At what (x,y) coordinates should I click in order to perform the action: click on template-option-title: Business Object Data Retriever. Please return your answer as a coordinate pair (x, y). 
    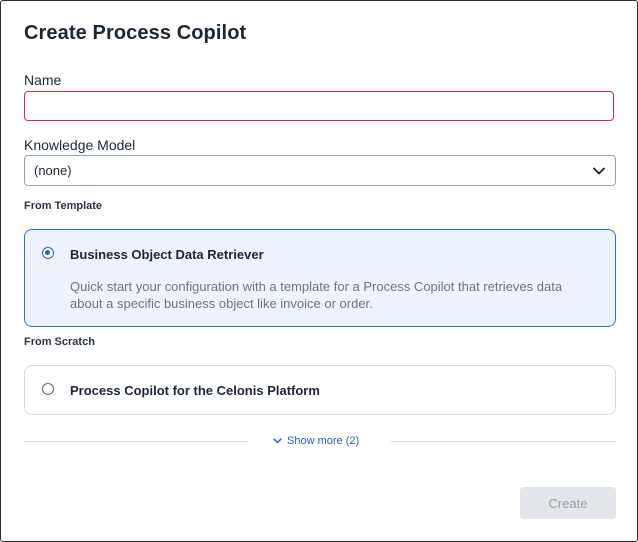
    Looking at the image, I should click on (167, 254).